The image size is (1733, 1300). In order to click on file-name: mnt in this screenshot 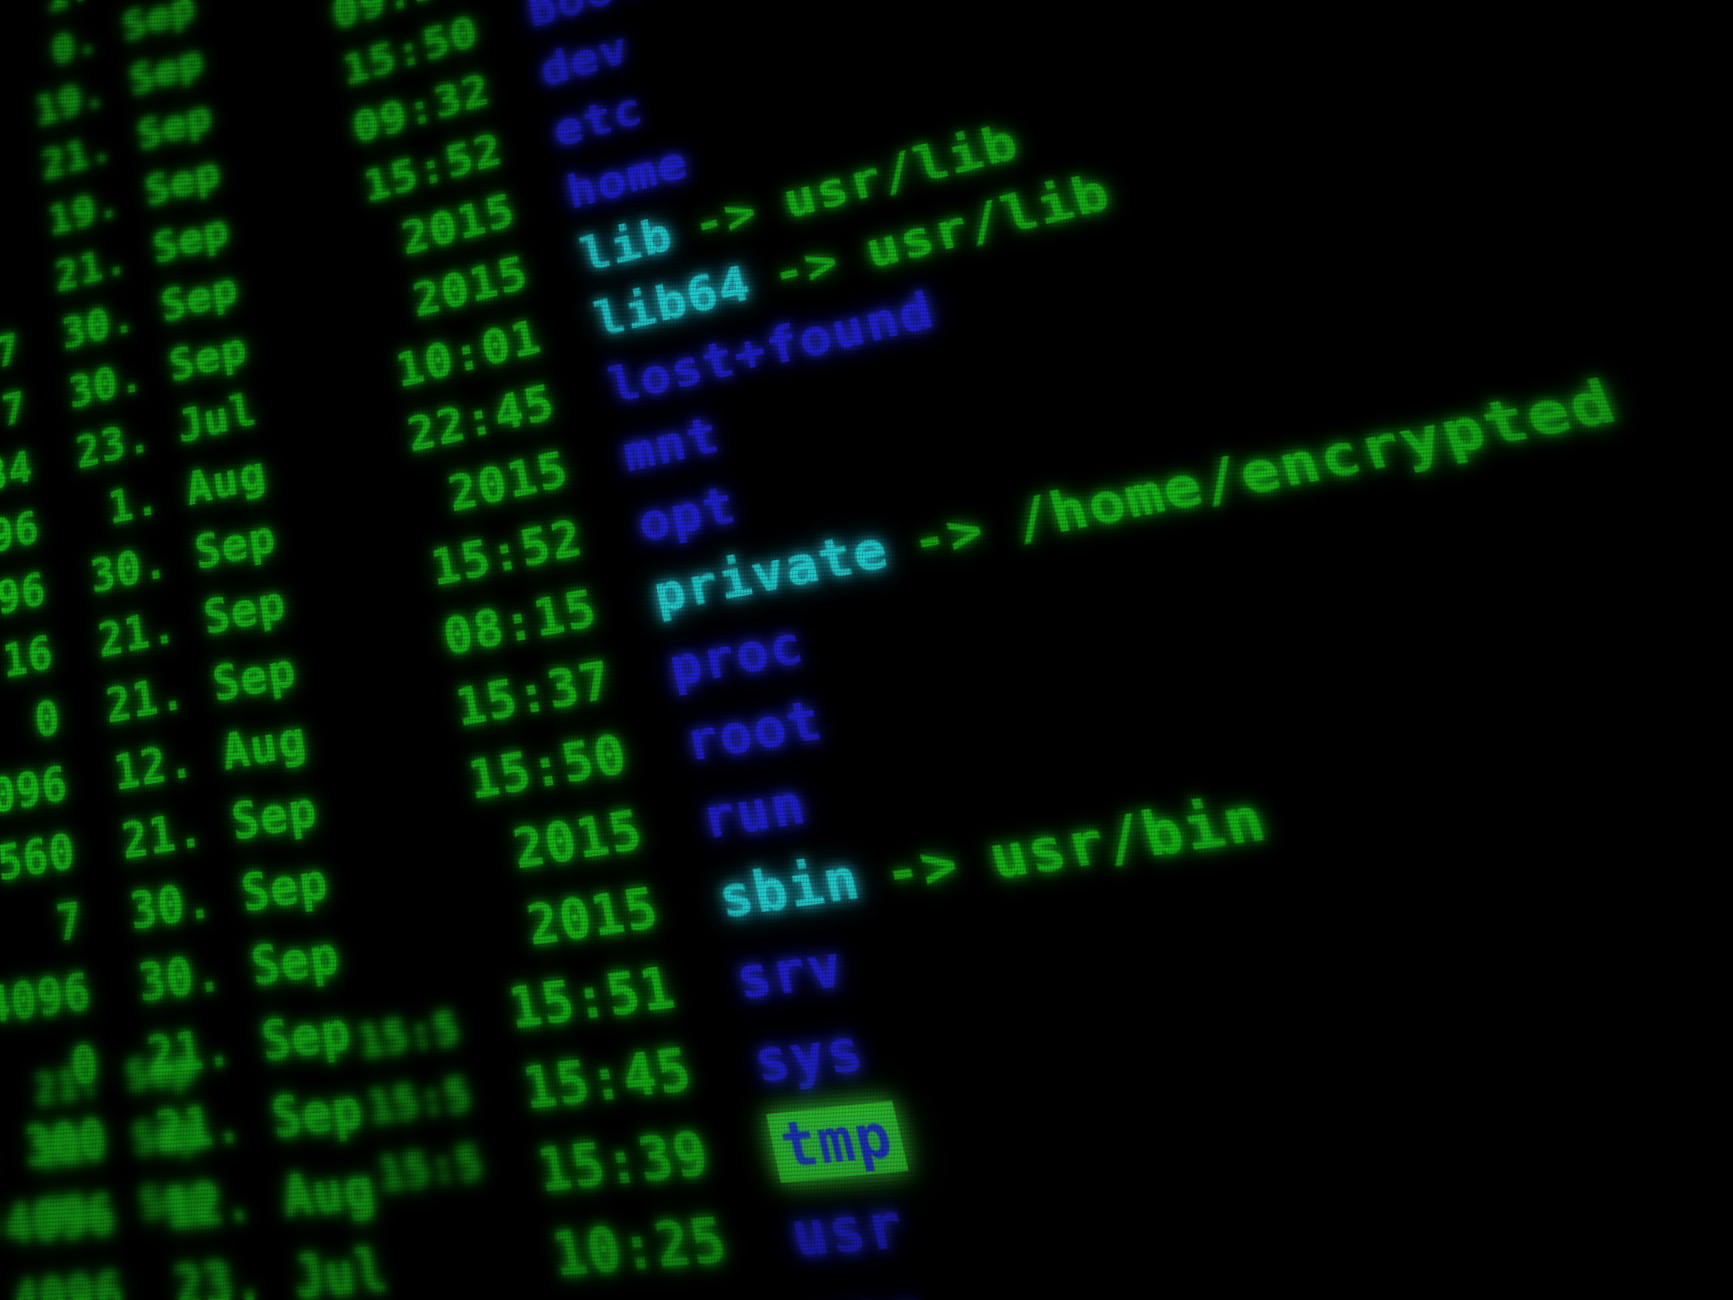, I will do `click(671, 445)`.